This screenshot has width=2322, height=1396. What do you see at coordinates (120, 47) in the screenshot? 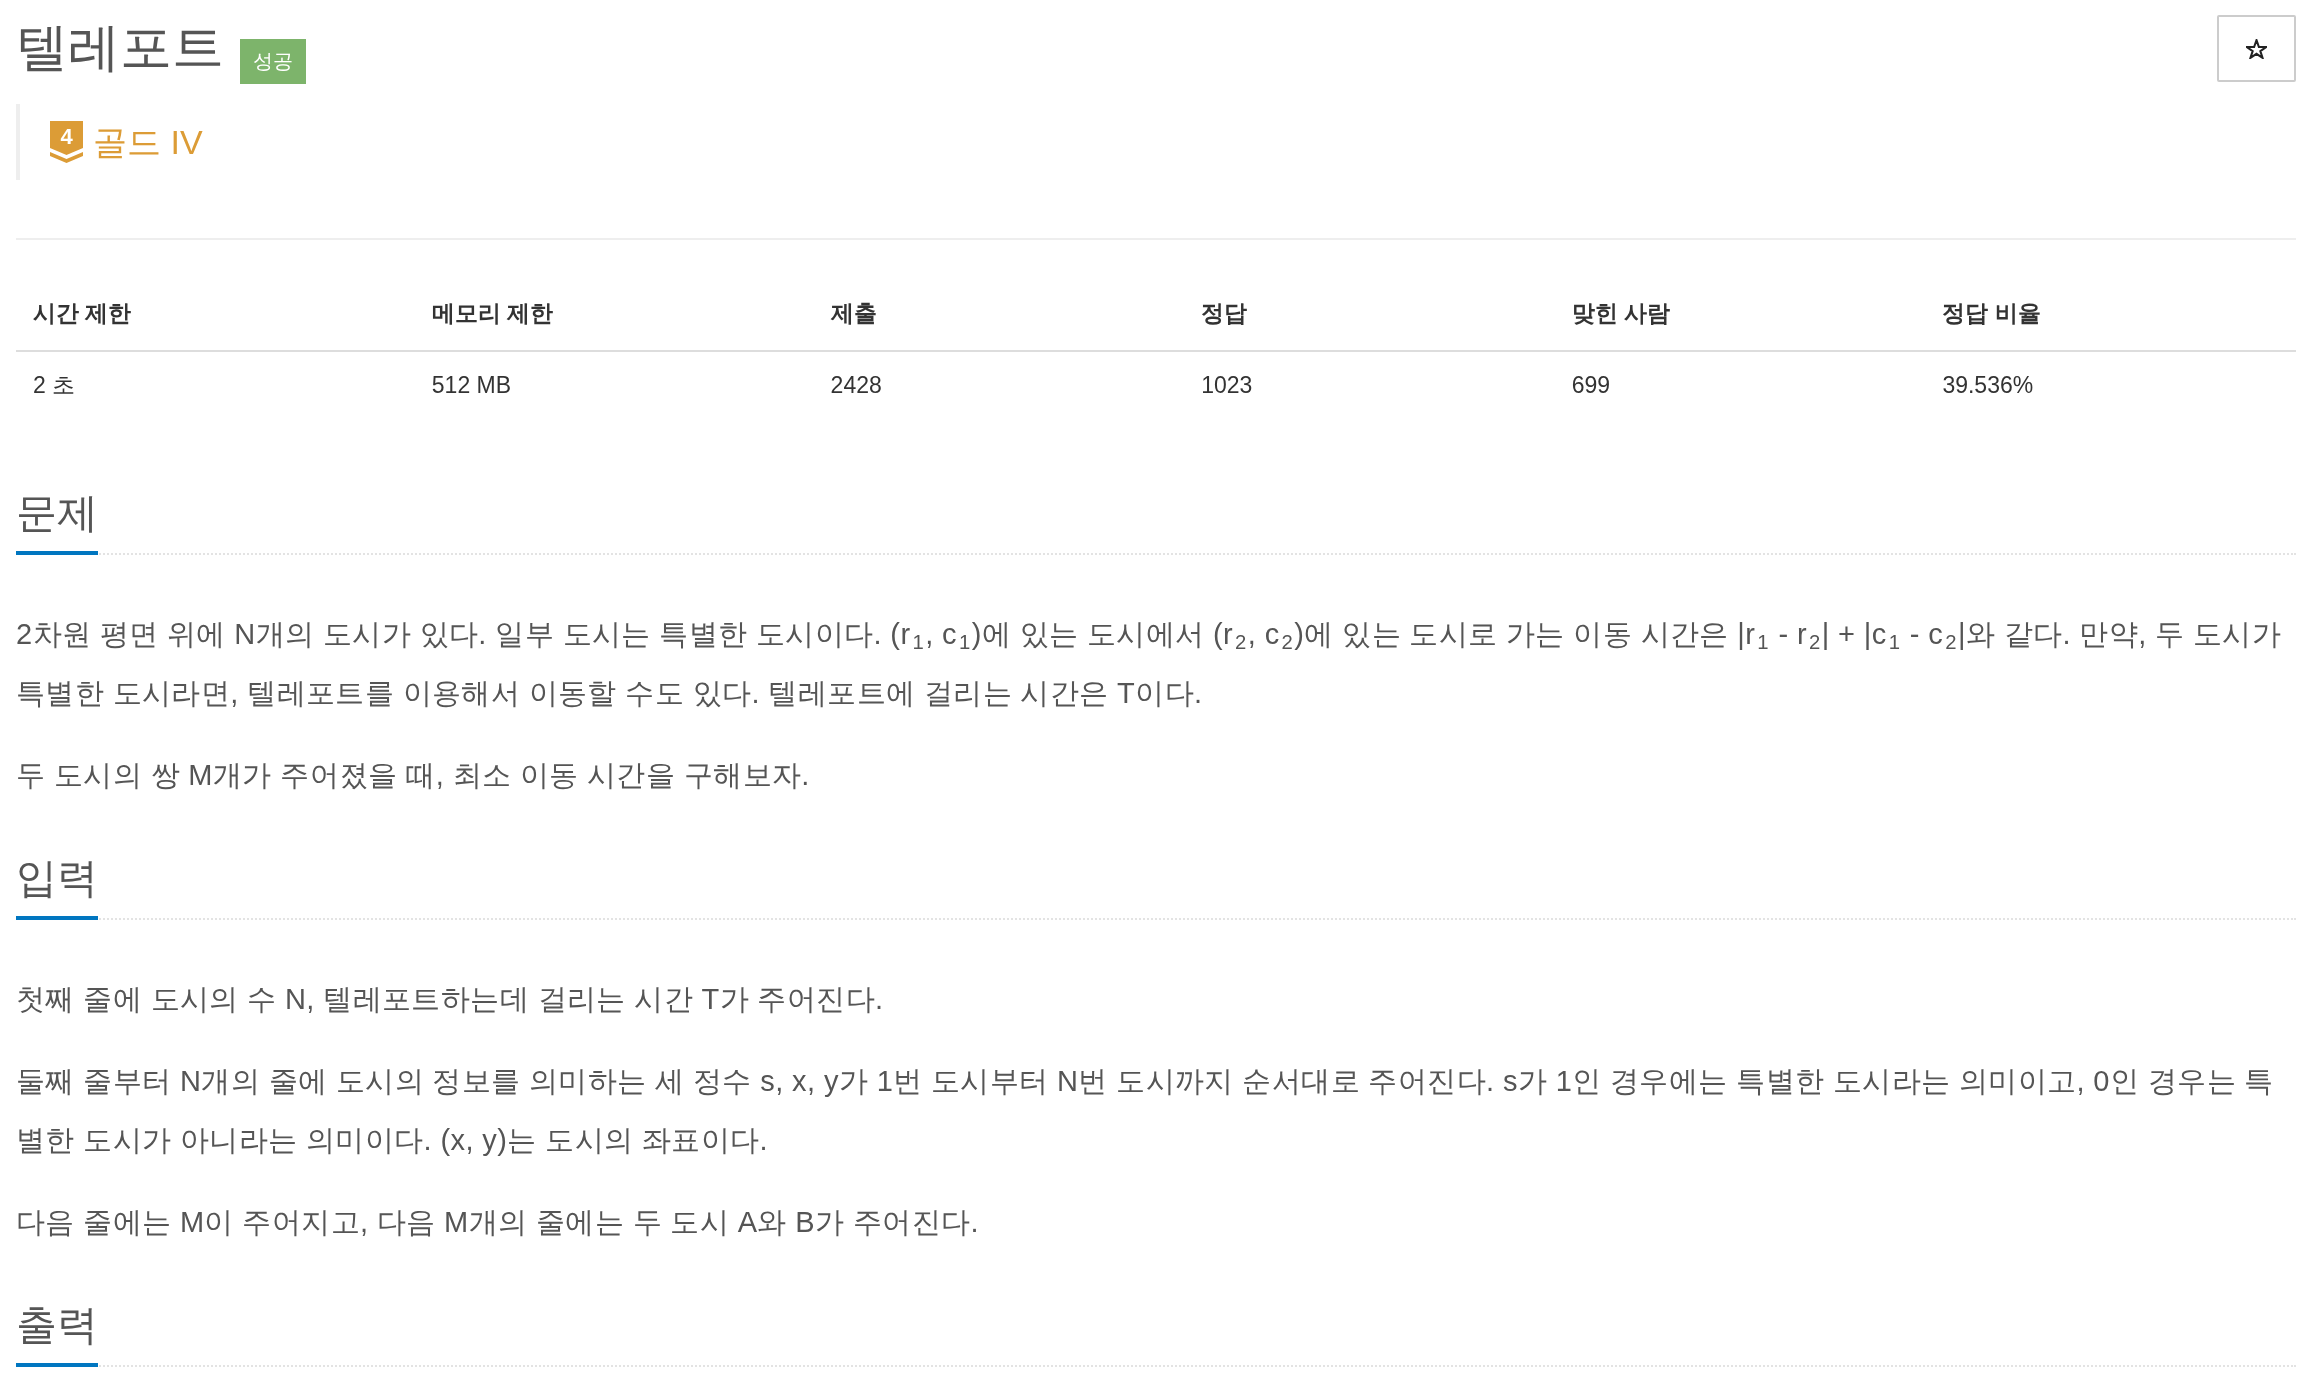
I see `problem-title: 텔레포트` at bounding box center [120, 47].